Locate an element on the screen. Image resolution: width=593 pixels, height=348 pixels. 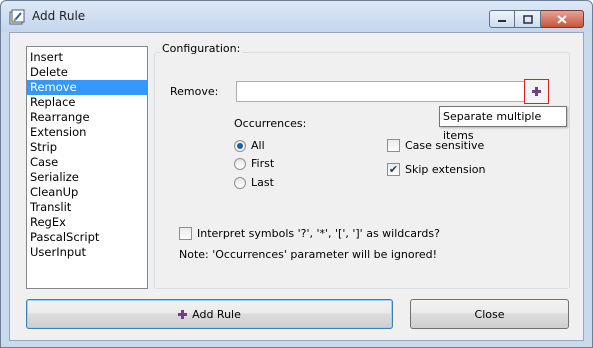
maximize-button is located at coordinates (528, 19).